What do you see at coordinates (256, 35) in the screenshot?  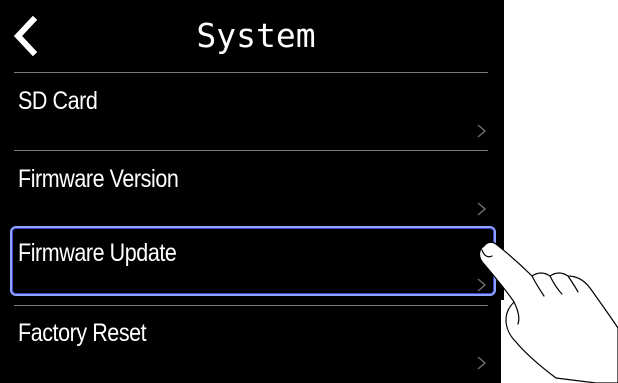 I see `page-title: System` at bounding box center [256, 35].